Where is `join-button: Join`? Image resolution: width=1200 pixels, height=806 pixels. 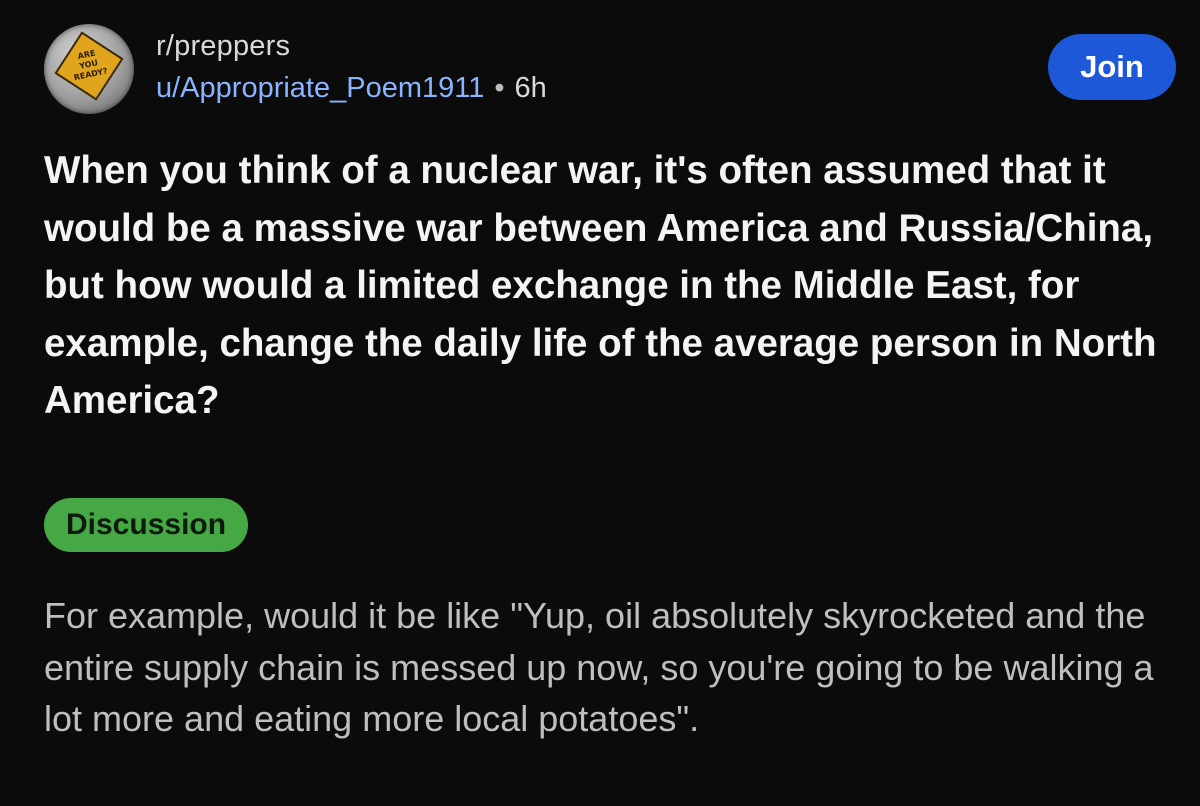 join-button: Join is located at coordinates (1112, 67).